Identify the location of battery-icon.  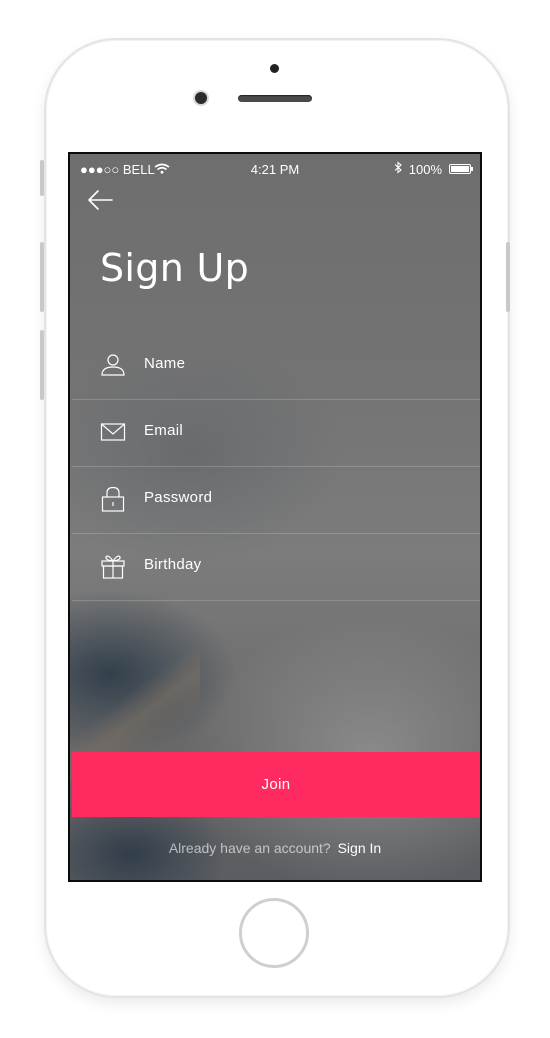
(461, 169).